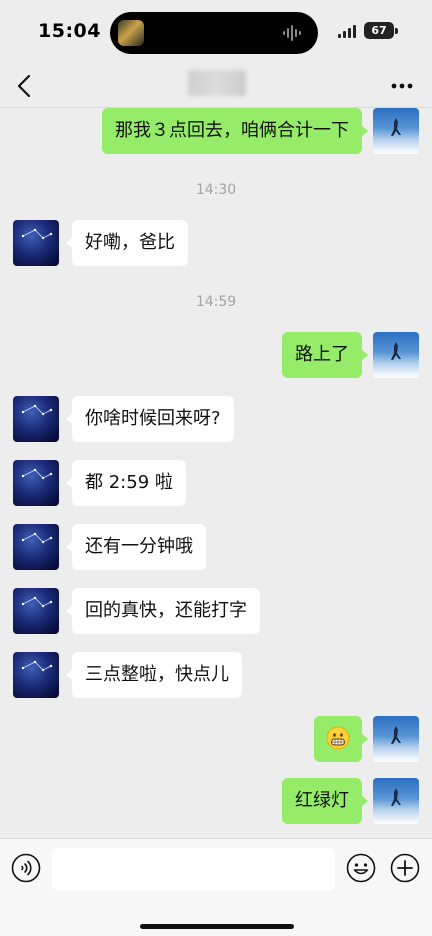  What do you see at coordinates (69, 31) in the screenshot?
I see `status-time: 15:04` at bounding box center [69, 31].